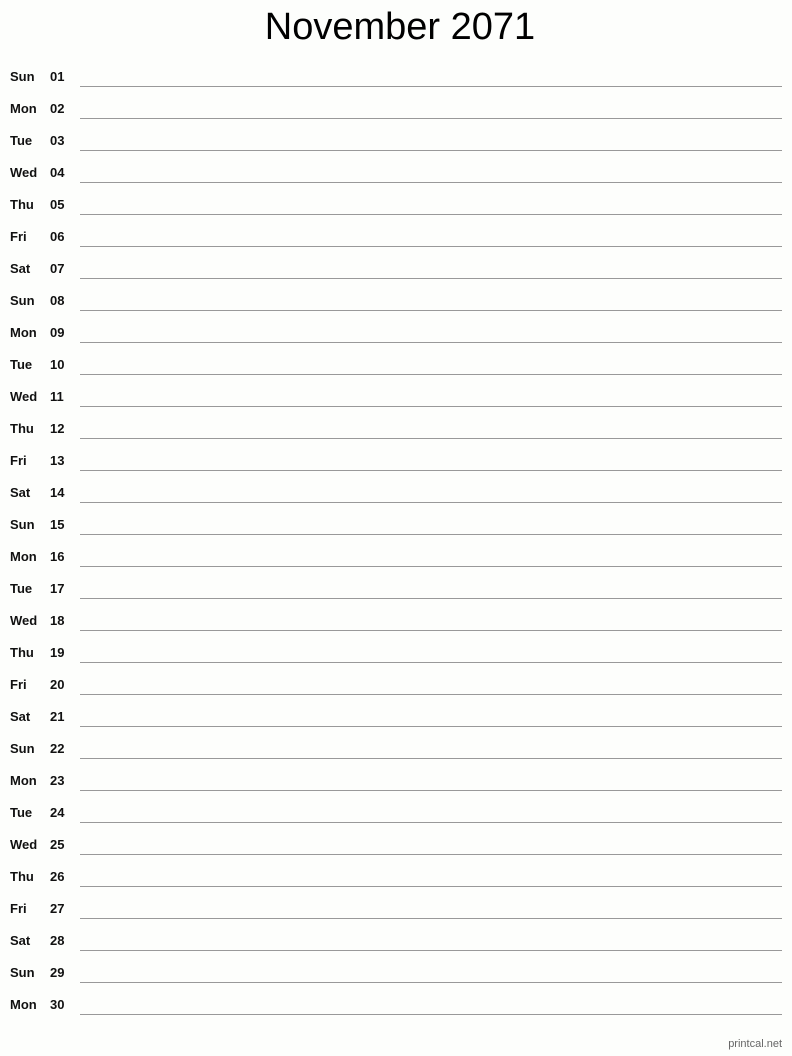 This screenshot has height=1056, width=792. I want to click on day-row: Fri 06, so click(396, 236).